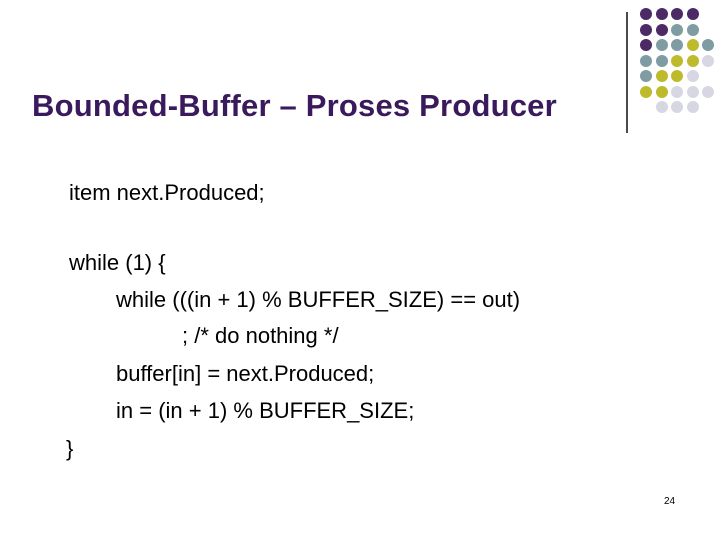  Describe the element at coordinates (245, 373) in the screenshot. I see `code-line-buffer-assign: buffer[in] = next.Produced;` at that location.